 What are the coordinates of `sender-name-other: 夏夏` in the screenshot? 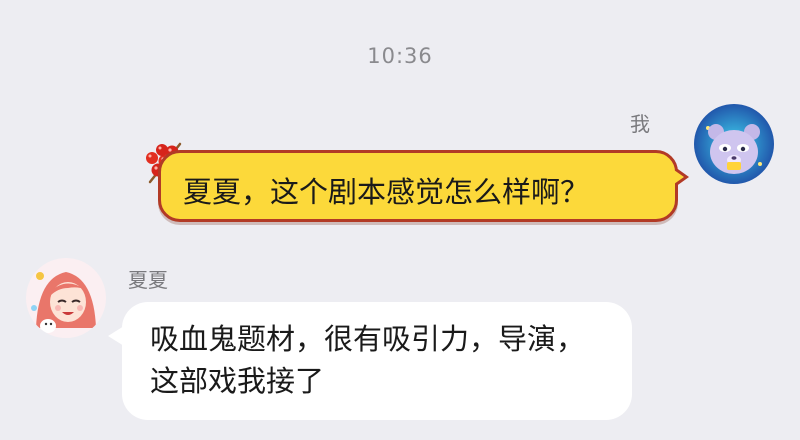 It's located at (148, 280).